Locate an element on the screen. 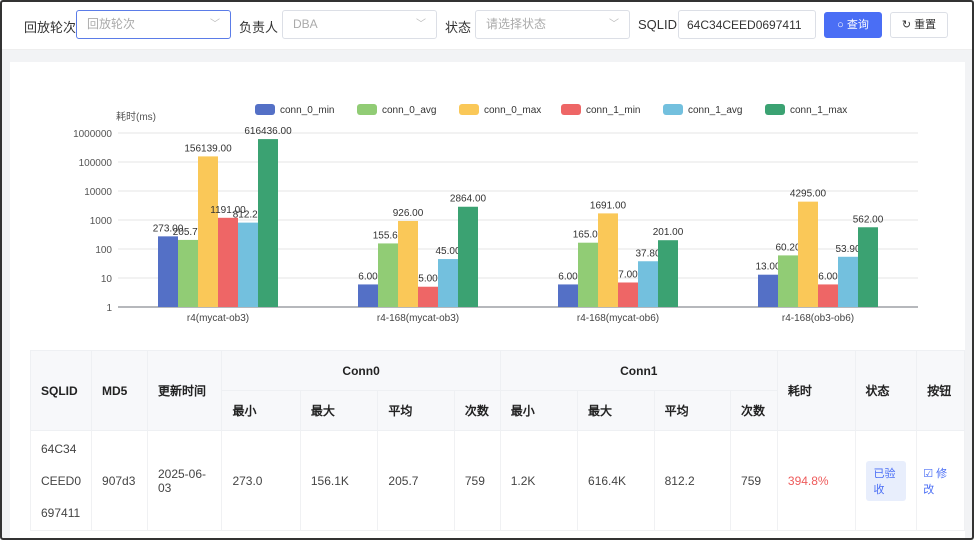 The width and height of the screenshot is (974, 540). bar-value-label: 13.00 is located at coordinates (767, 267).